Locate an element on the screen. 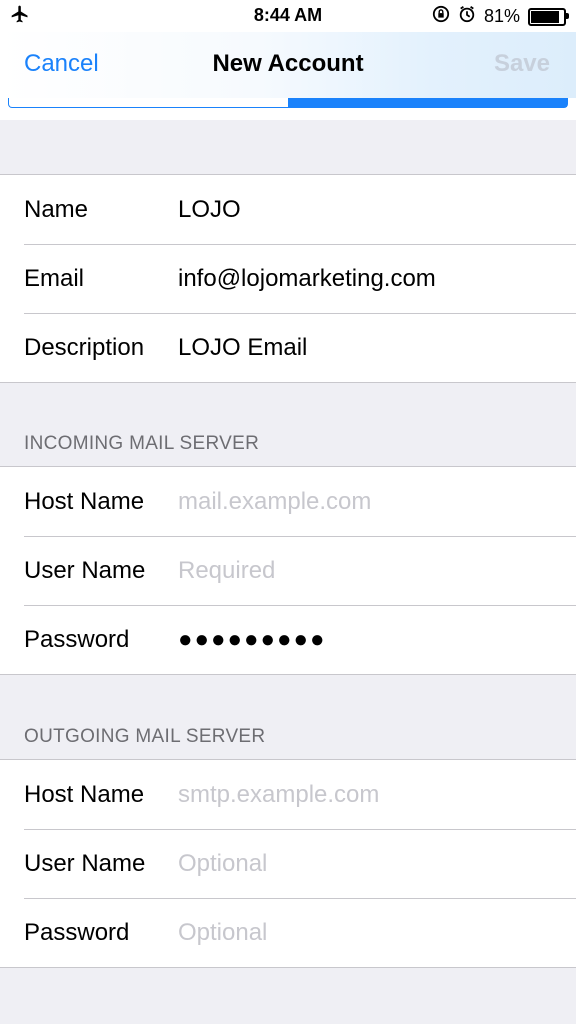 Image resolution: width=576 pixels, height=1024 pixels. status-bar: 8:44 AM 81% is located at coordinates (288, 16).